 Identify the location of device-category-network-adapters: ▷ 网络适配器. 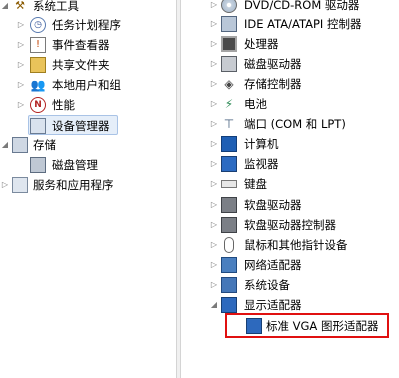
(290, 265).